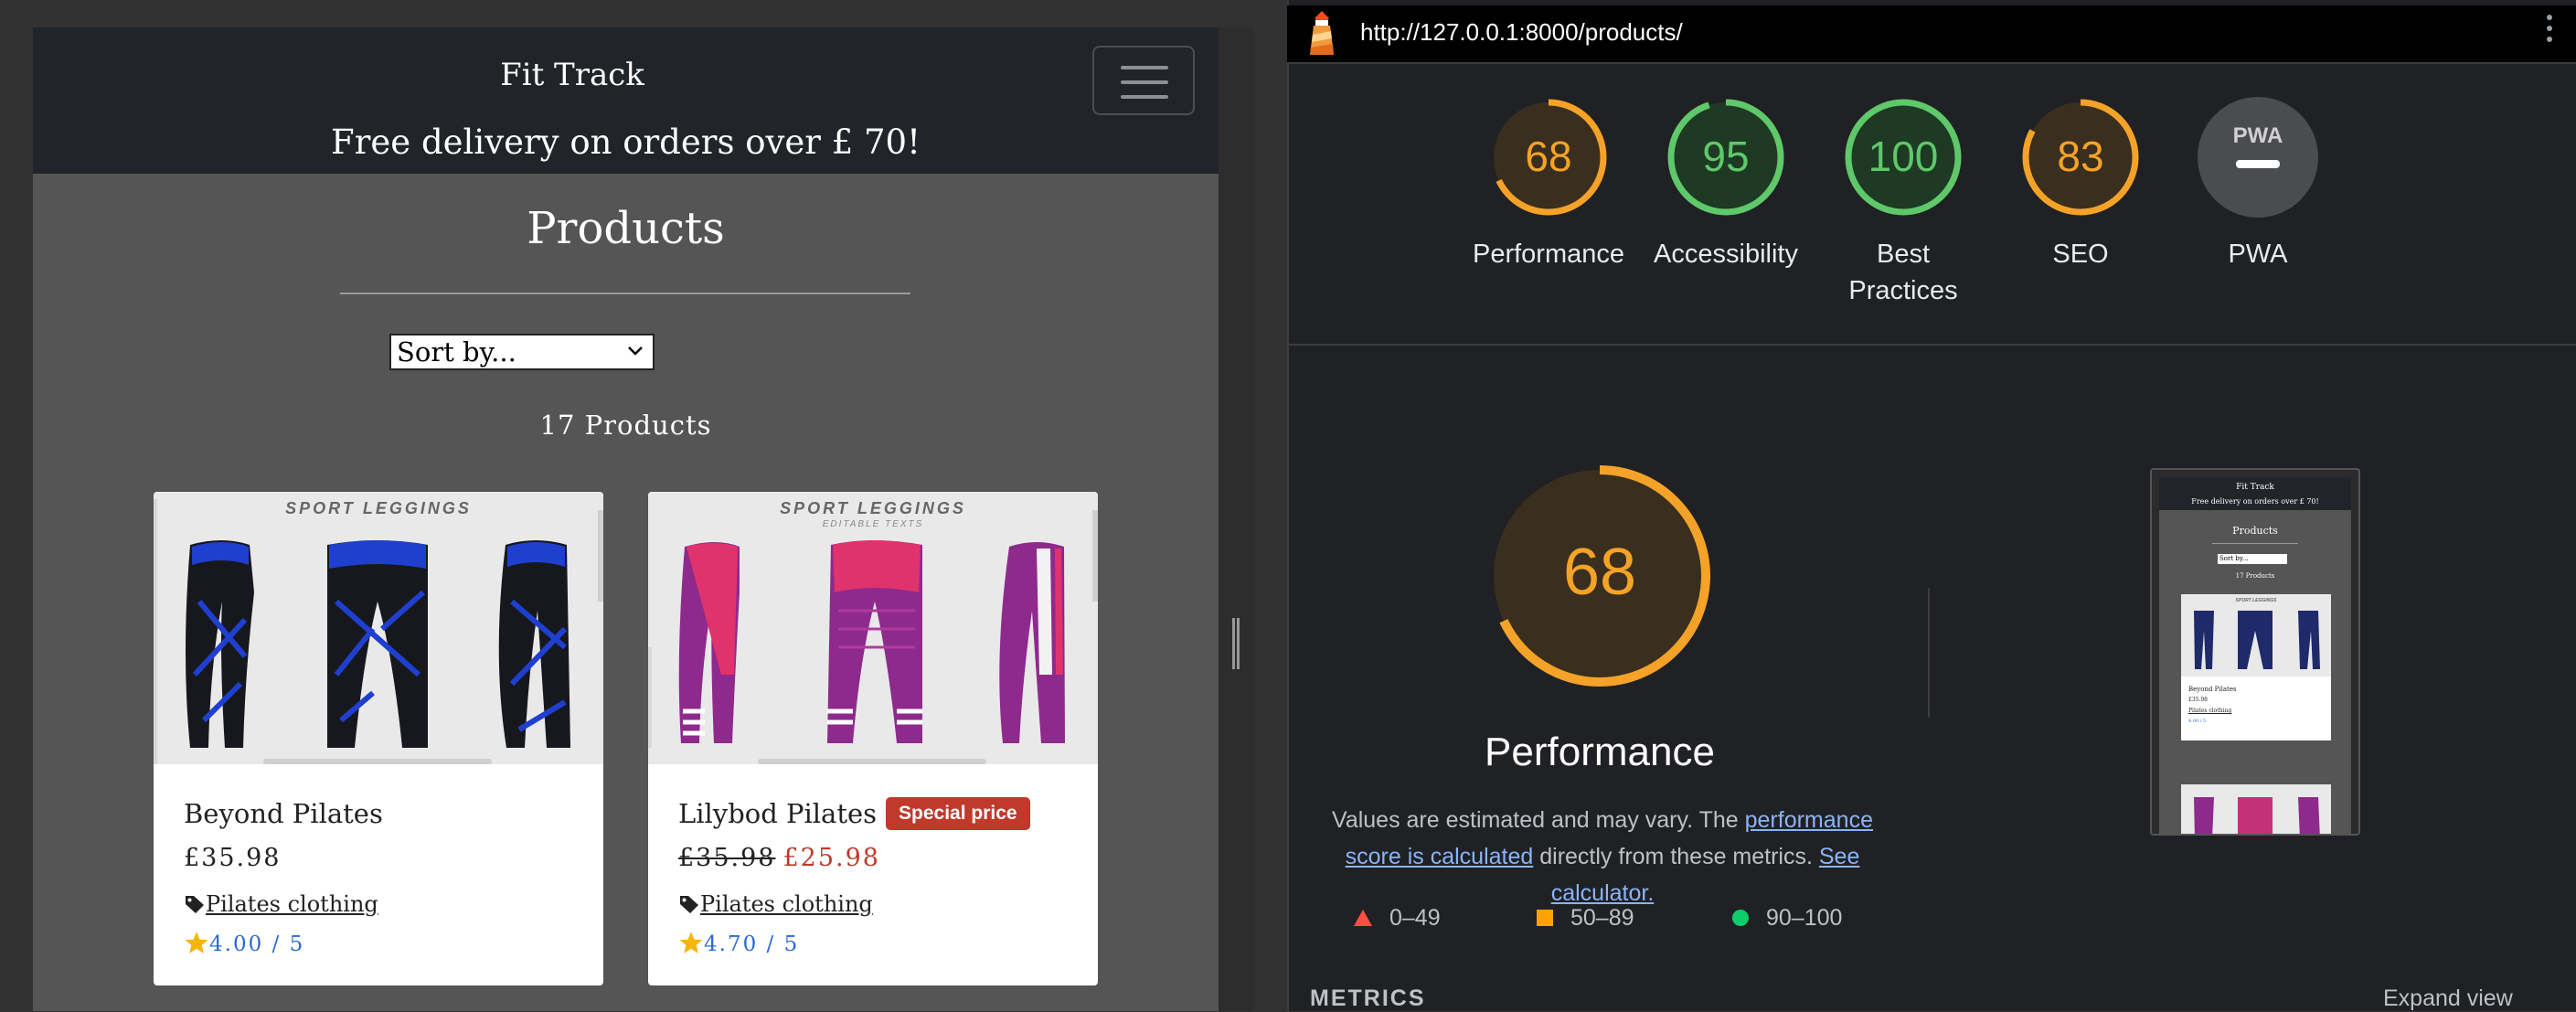 The height and width of the screenshot is (1012, 2576). What do you see at coordinates (283, 813) in the screenshot?
I see `product-name: Beyond Pilates` at bounding box center [283, 813].